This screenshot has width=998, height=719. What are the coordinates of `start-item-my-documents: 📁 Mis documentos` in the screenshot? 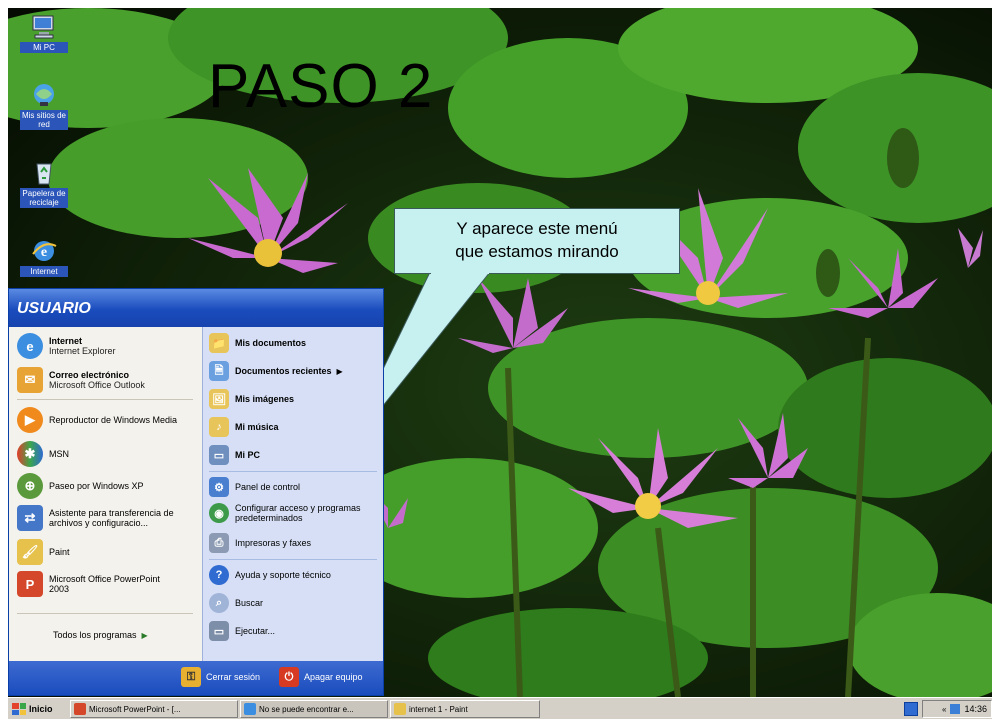 It's located at (257, 343).